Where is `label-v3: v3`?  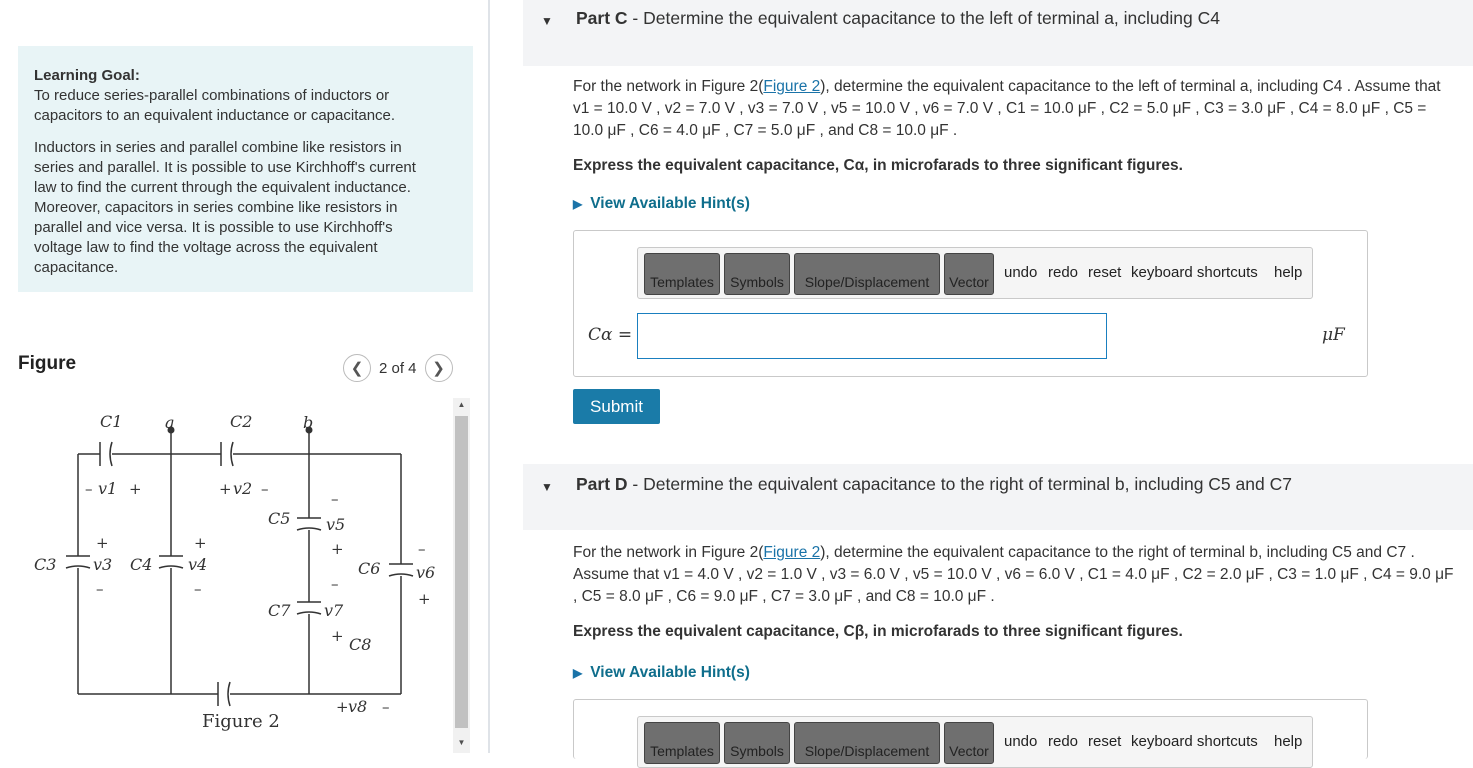
label-v3: v3 is located at coordinates (102, 564).